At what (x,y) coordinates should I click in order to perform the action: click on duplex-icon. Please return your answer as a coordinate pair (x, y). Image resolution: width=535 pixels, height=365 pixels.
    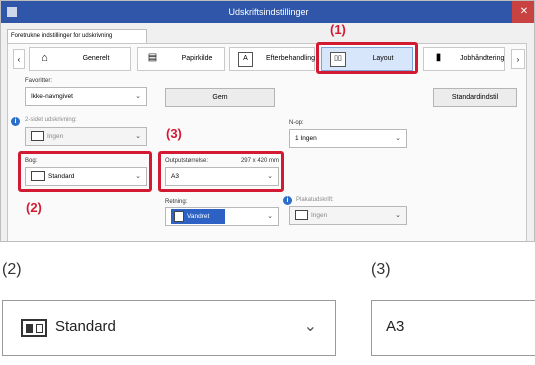
    Looking at the image, I should click on (37, 136).